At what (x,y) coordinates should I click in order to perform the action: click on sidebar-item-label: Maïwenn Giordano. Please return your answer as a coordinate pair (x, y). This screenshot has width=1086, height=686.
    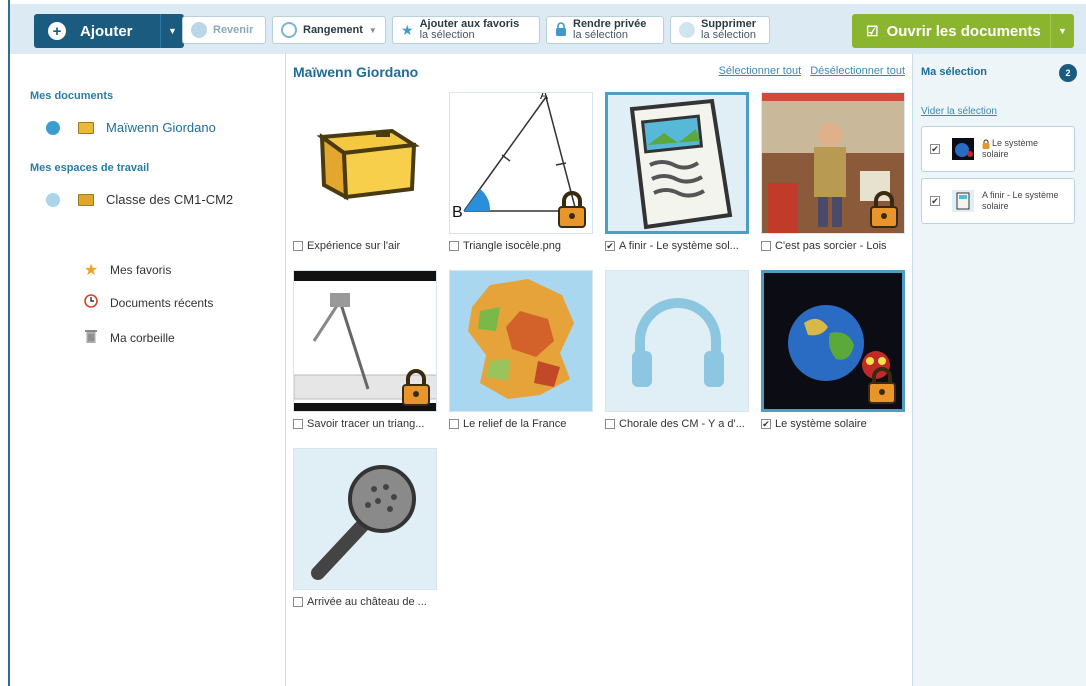
    Looking at the image, I should click on (161, 127).